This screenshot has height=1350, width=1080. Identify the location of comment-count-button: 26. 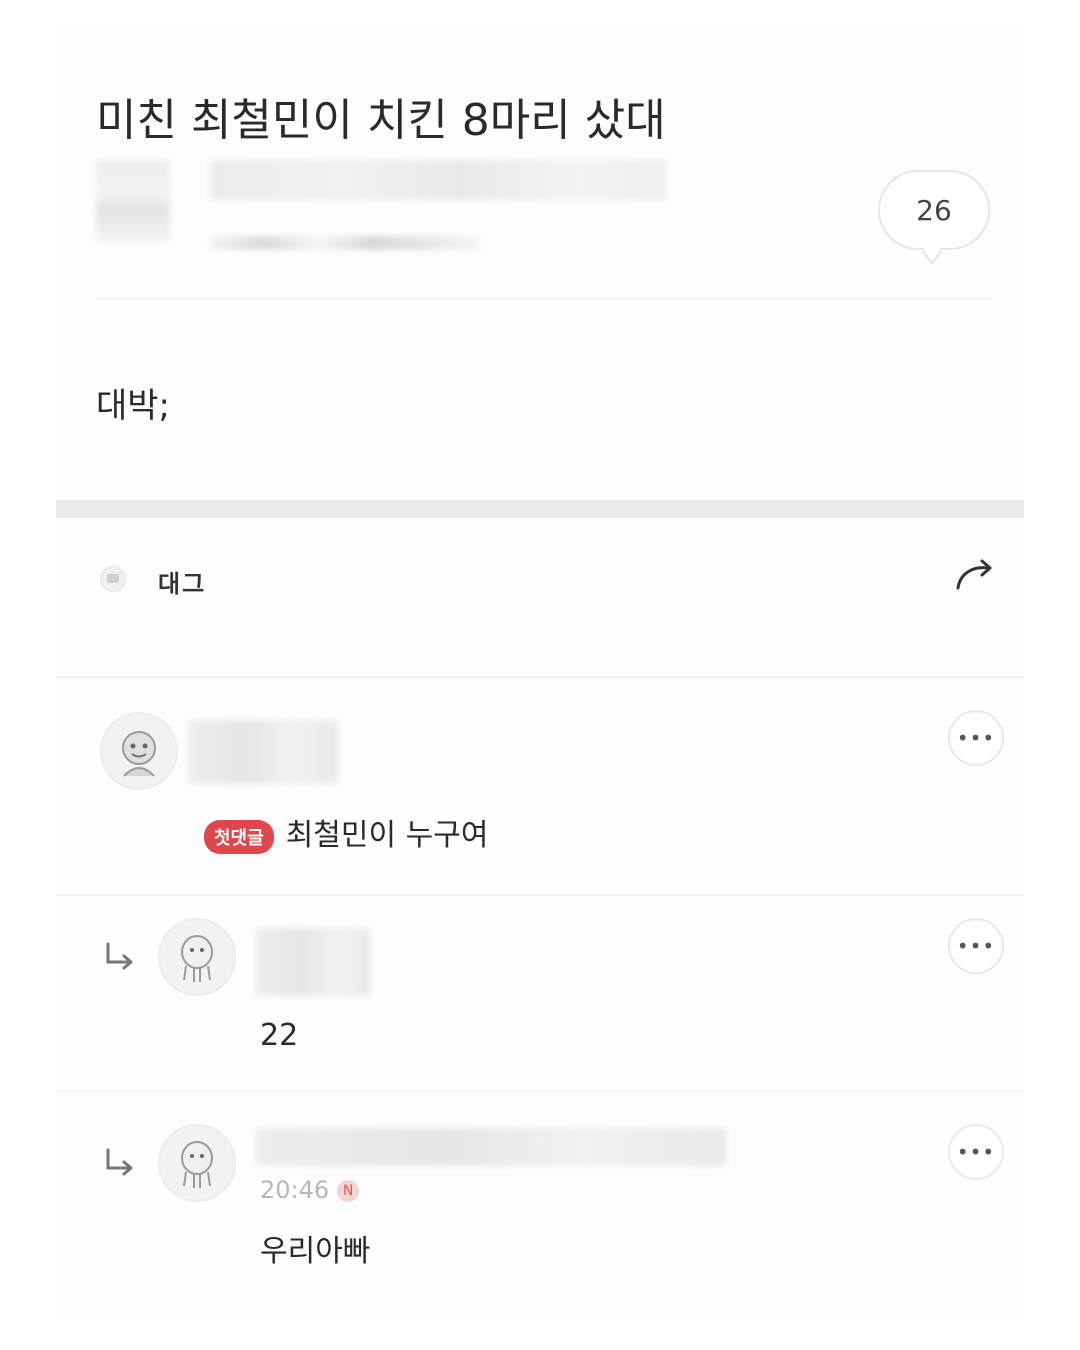
(934, 210).